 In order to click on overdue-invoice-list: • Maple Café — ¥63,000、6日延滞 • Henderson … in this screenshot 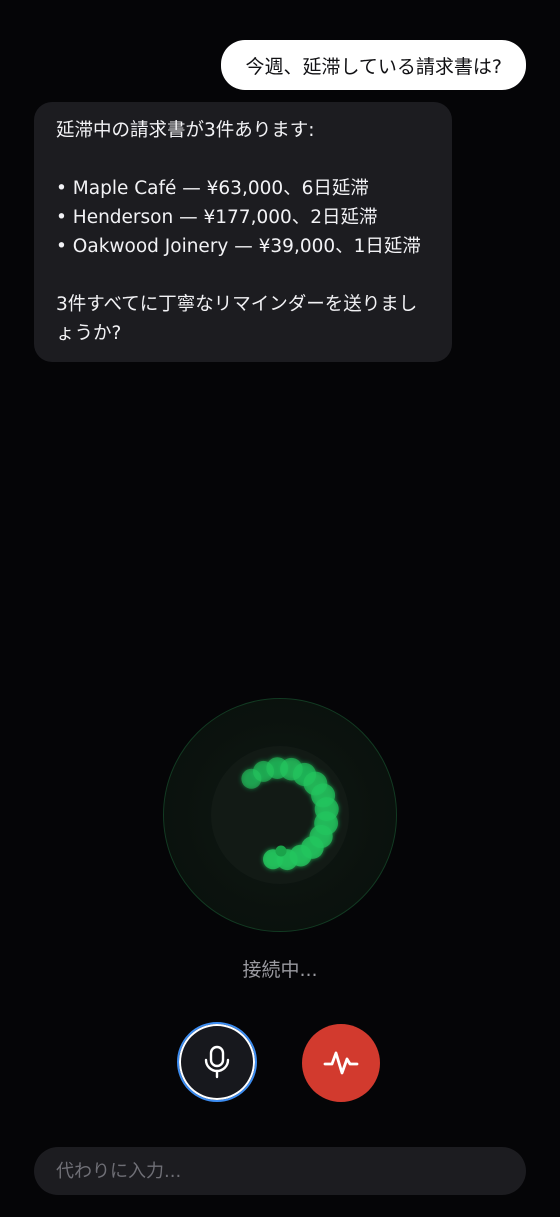, I will do `click(243, 217)`.